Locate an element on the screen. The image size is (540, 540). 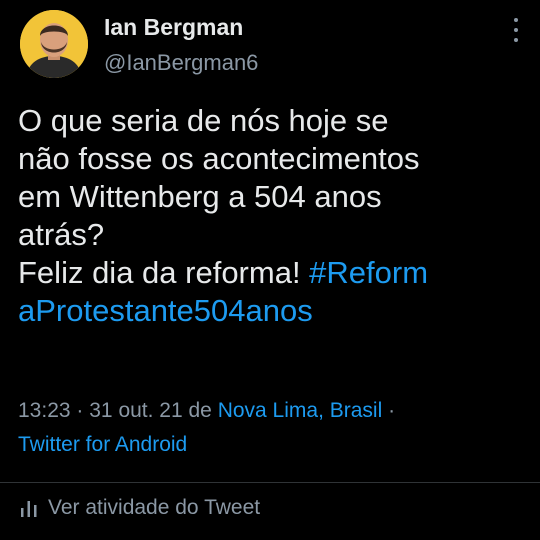
source-link: Twitter for Android is located at coordinates (273, 445).